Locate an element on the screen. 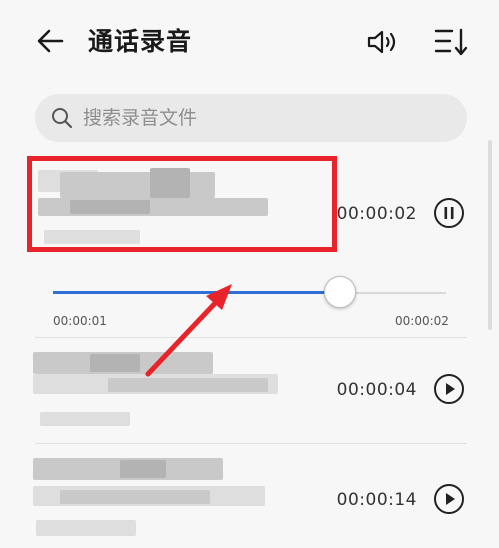 The image size is (499, 548). recording-duration: 00:00:14 is located at coordinates (376, 500).